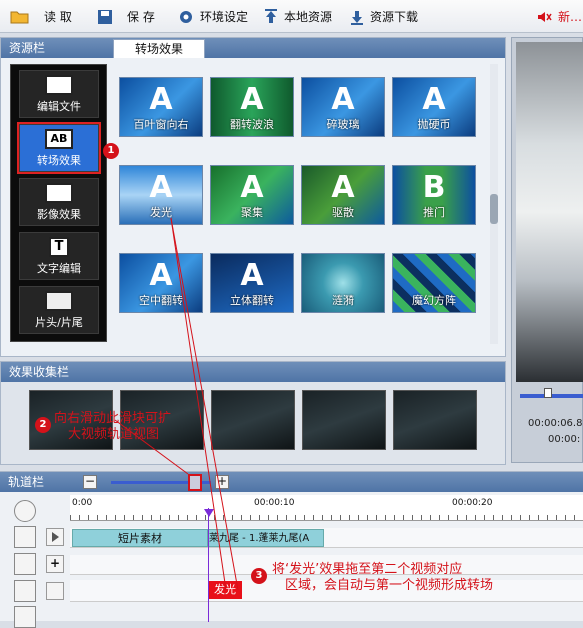 This screenshot has width=583, height=628. I want to click on annotation-arrows, so click(176, 404).